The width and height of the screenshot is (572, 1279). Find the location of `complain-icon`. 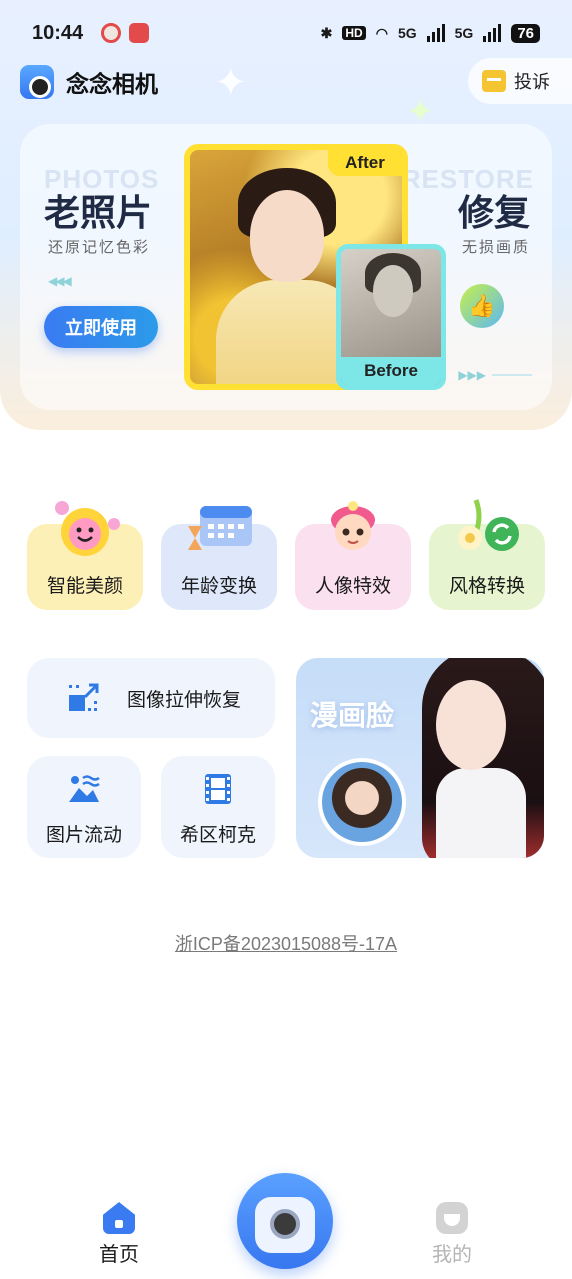

complain-icon is located at coordinates (494, 81).